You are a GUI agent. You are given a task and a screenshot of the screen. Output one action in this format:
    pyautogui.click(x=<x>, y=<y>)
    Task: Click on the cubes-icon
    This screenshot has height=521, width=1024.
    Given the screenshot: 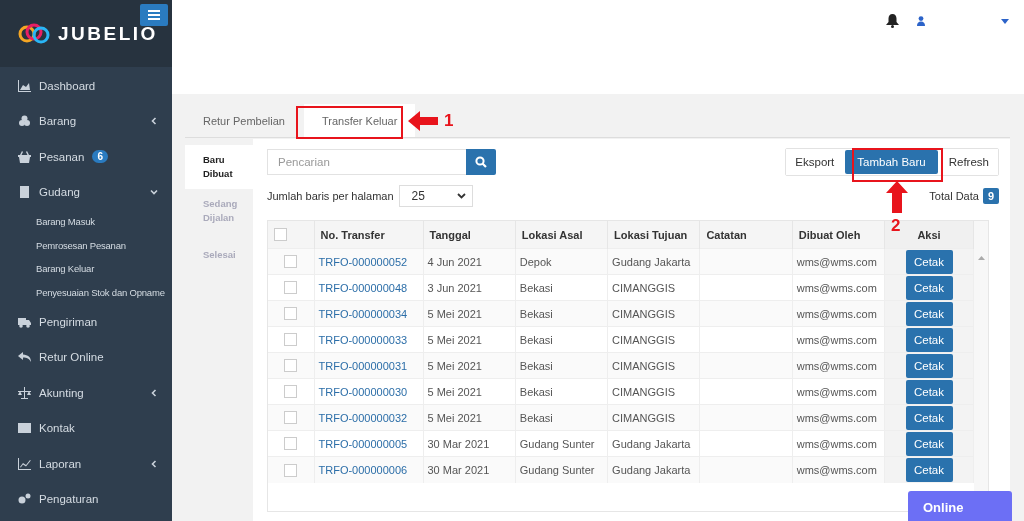 What is the action you would take?
    pyautogui.click(x=24, y=121)
    